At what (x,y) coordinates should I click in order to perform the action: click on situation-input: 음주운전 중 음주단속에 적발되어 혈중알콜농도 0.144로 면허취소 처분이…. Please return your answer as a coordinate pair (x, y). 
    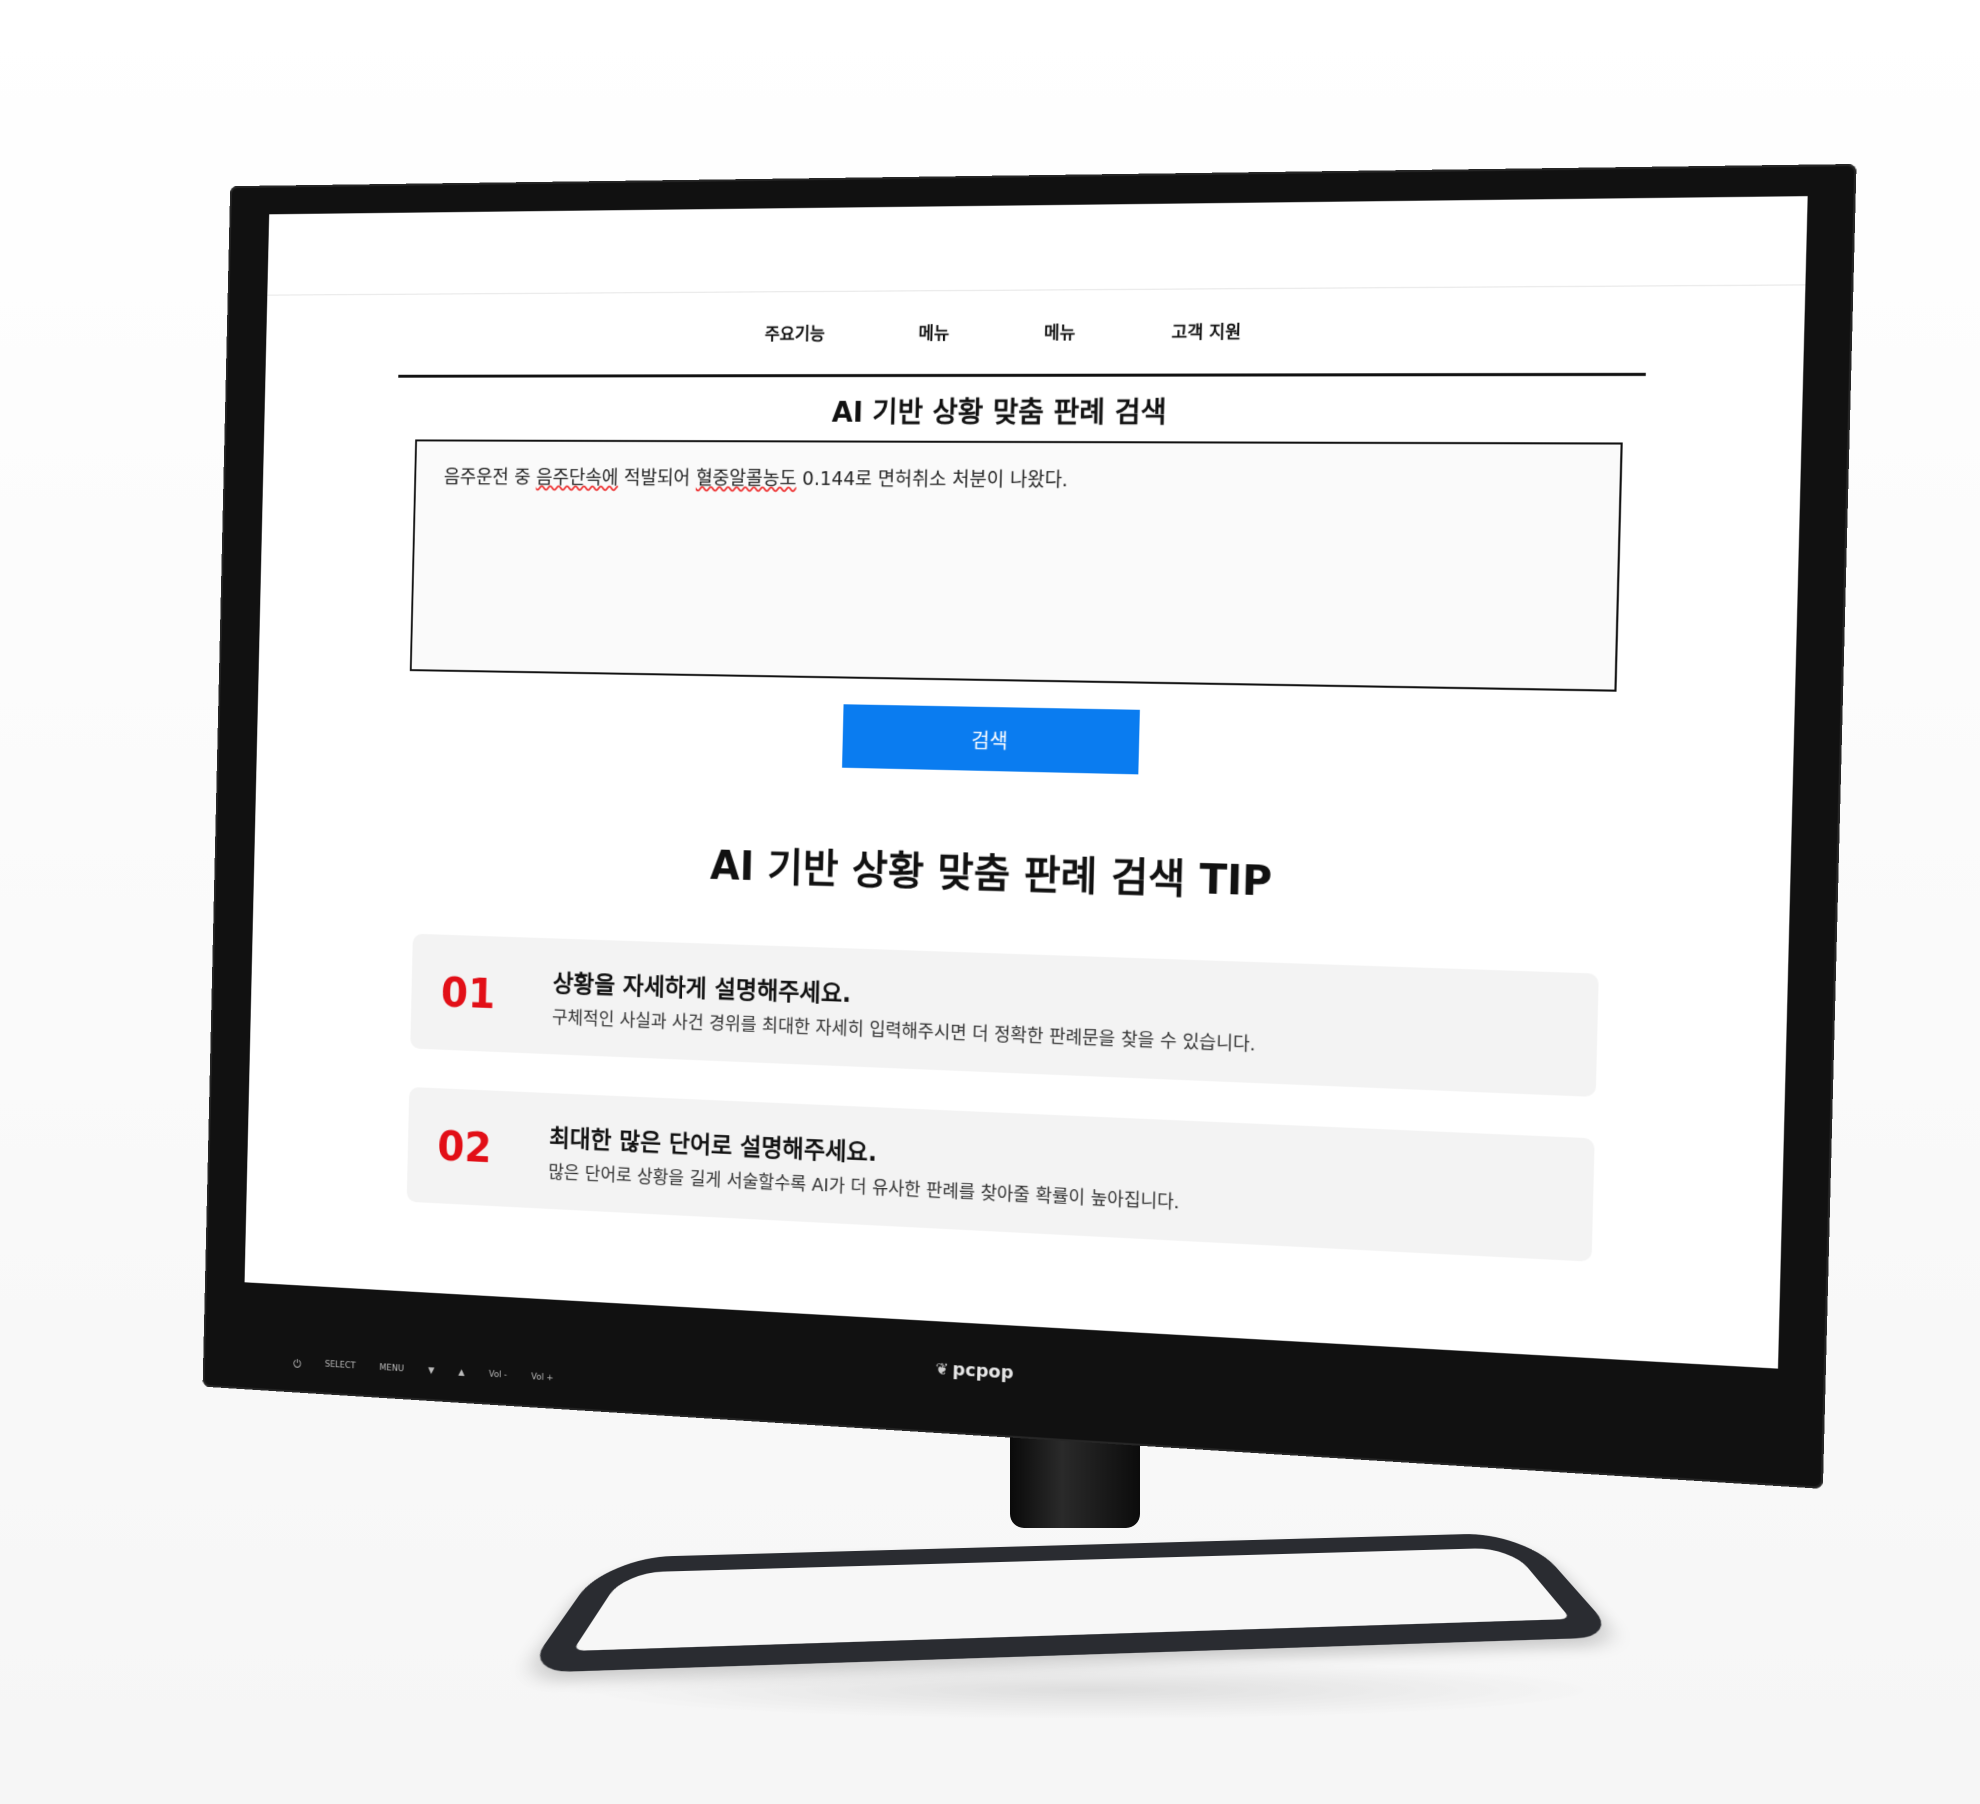
    Looking at the image, I should click on (1016, 565).